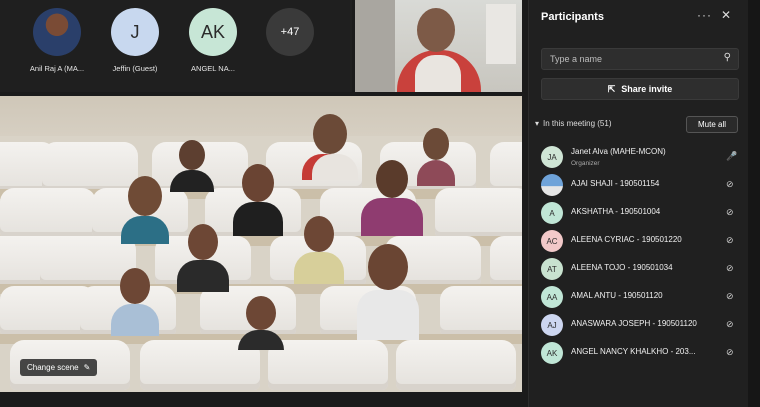  What do you see at coordinates (572, 17) in the screenshot?
I see `panel-title: Participants` at bounding box center [572, 17].